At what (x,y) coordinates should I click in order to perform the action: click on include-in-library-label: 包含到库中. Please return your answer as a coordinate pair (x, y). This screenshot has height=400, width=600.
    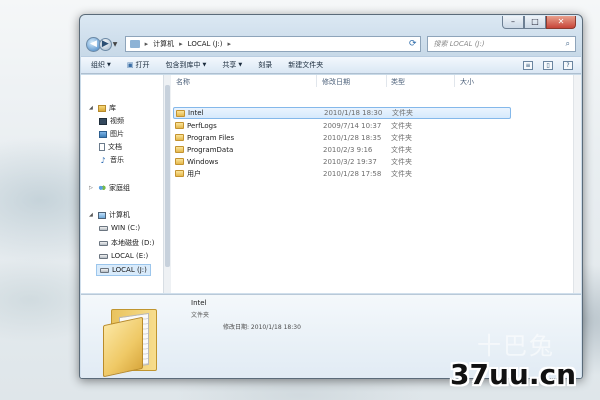
    Looking at the image, I should click on (183, 65).